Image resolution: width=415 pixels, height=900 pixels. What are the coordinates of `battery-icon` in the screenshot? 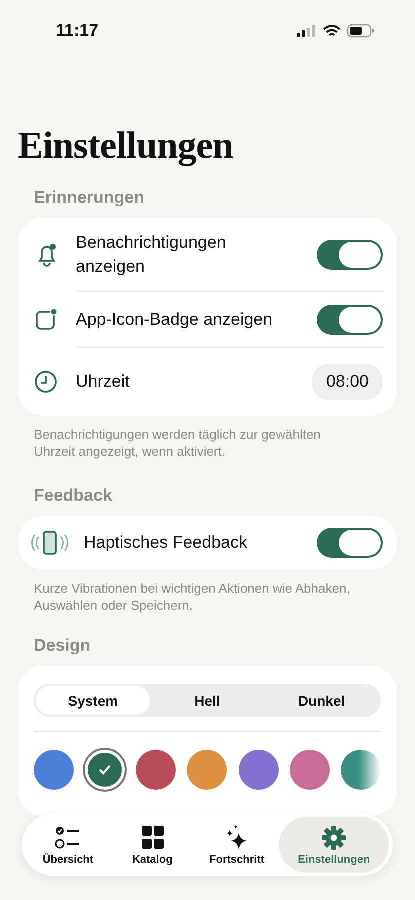 It's located at (361, 31).